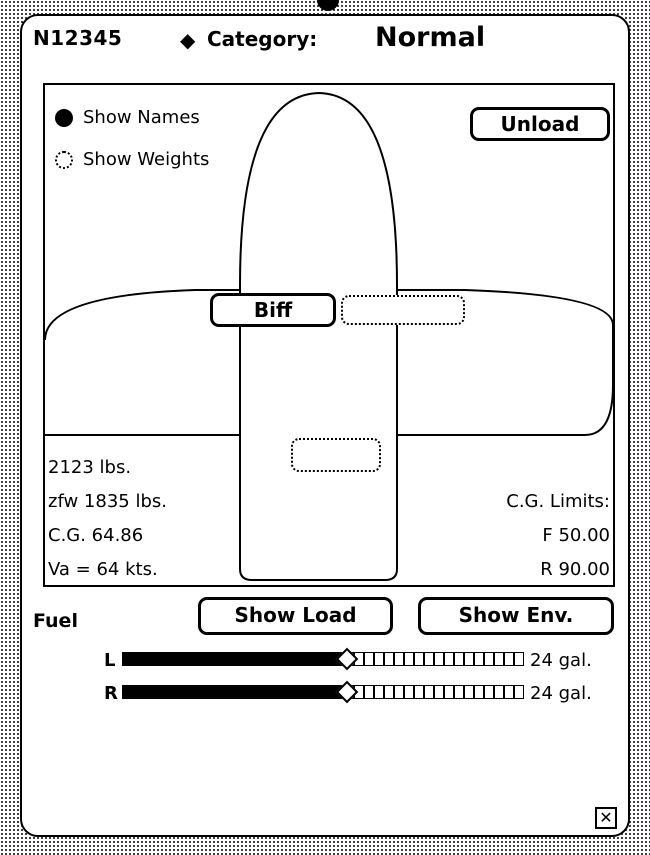  I want to click on fuselage-outline, so click(318, 336).